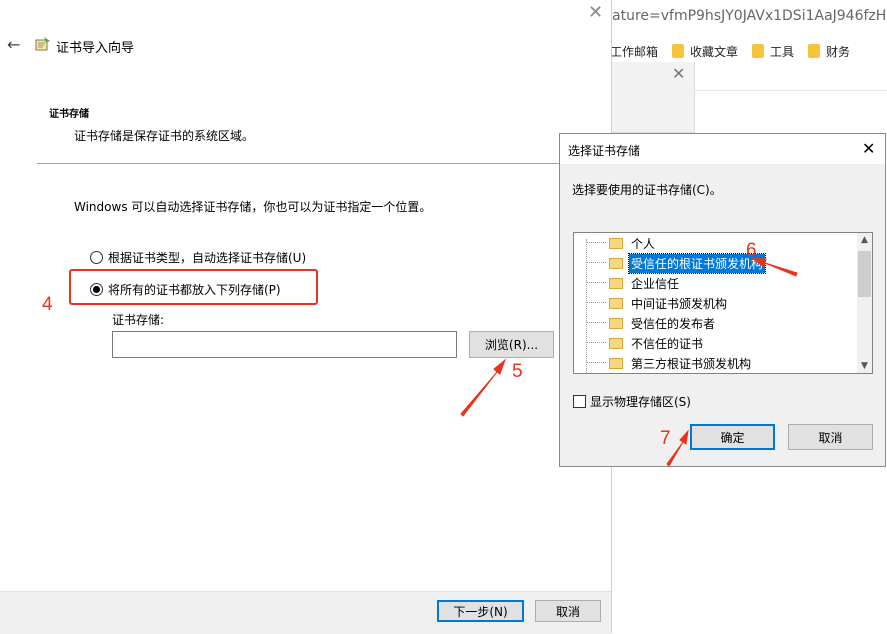  I want to click on annotation-arrows, so click(629, 362).